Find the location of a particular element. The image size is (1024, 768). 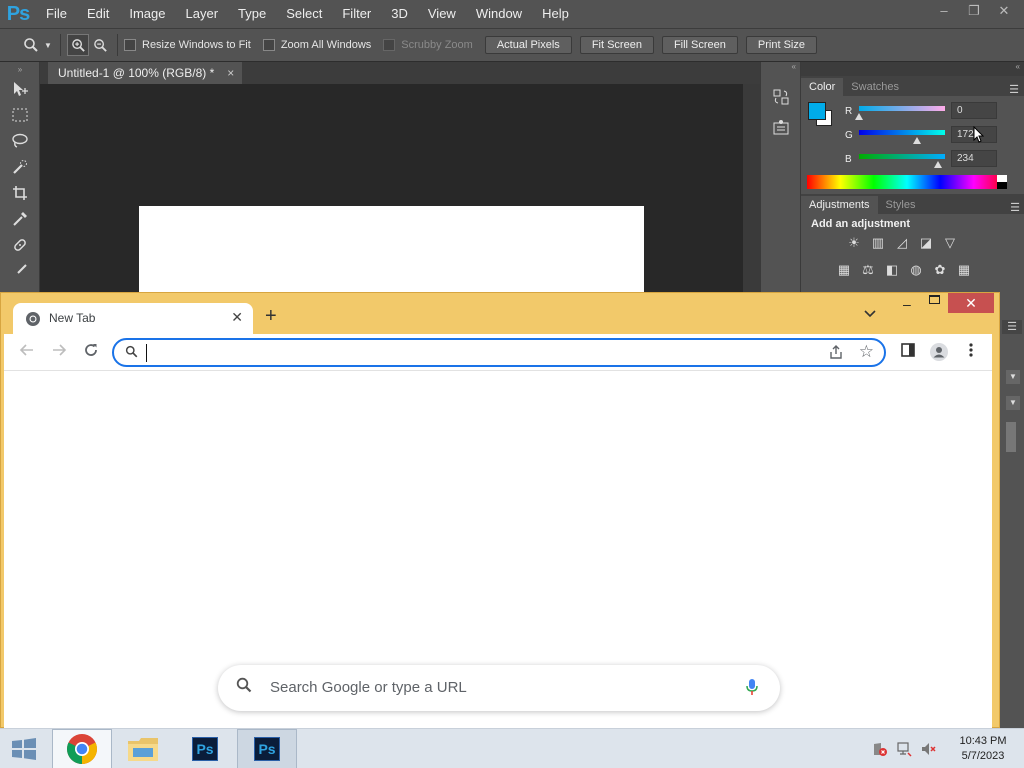

chrome-minimize-button: – is located at coordinates (907, 304).